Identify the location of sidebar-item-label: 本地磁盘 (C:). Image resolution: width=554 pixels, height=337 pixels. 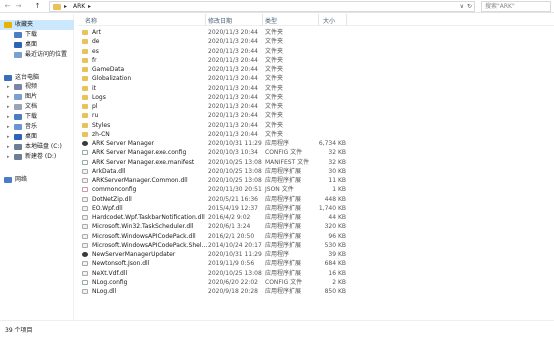
(43, 146).